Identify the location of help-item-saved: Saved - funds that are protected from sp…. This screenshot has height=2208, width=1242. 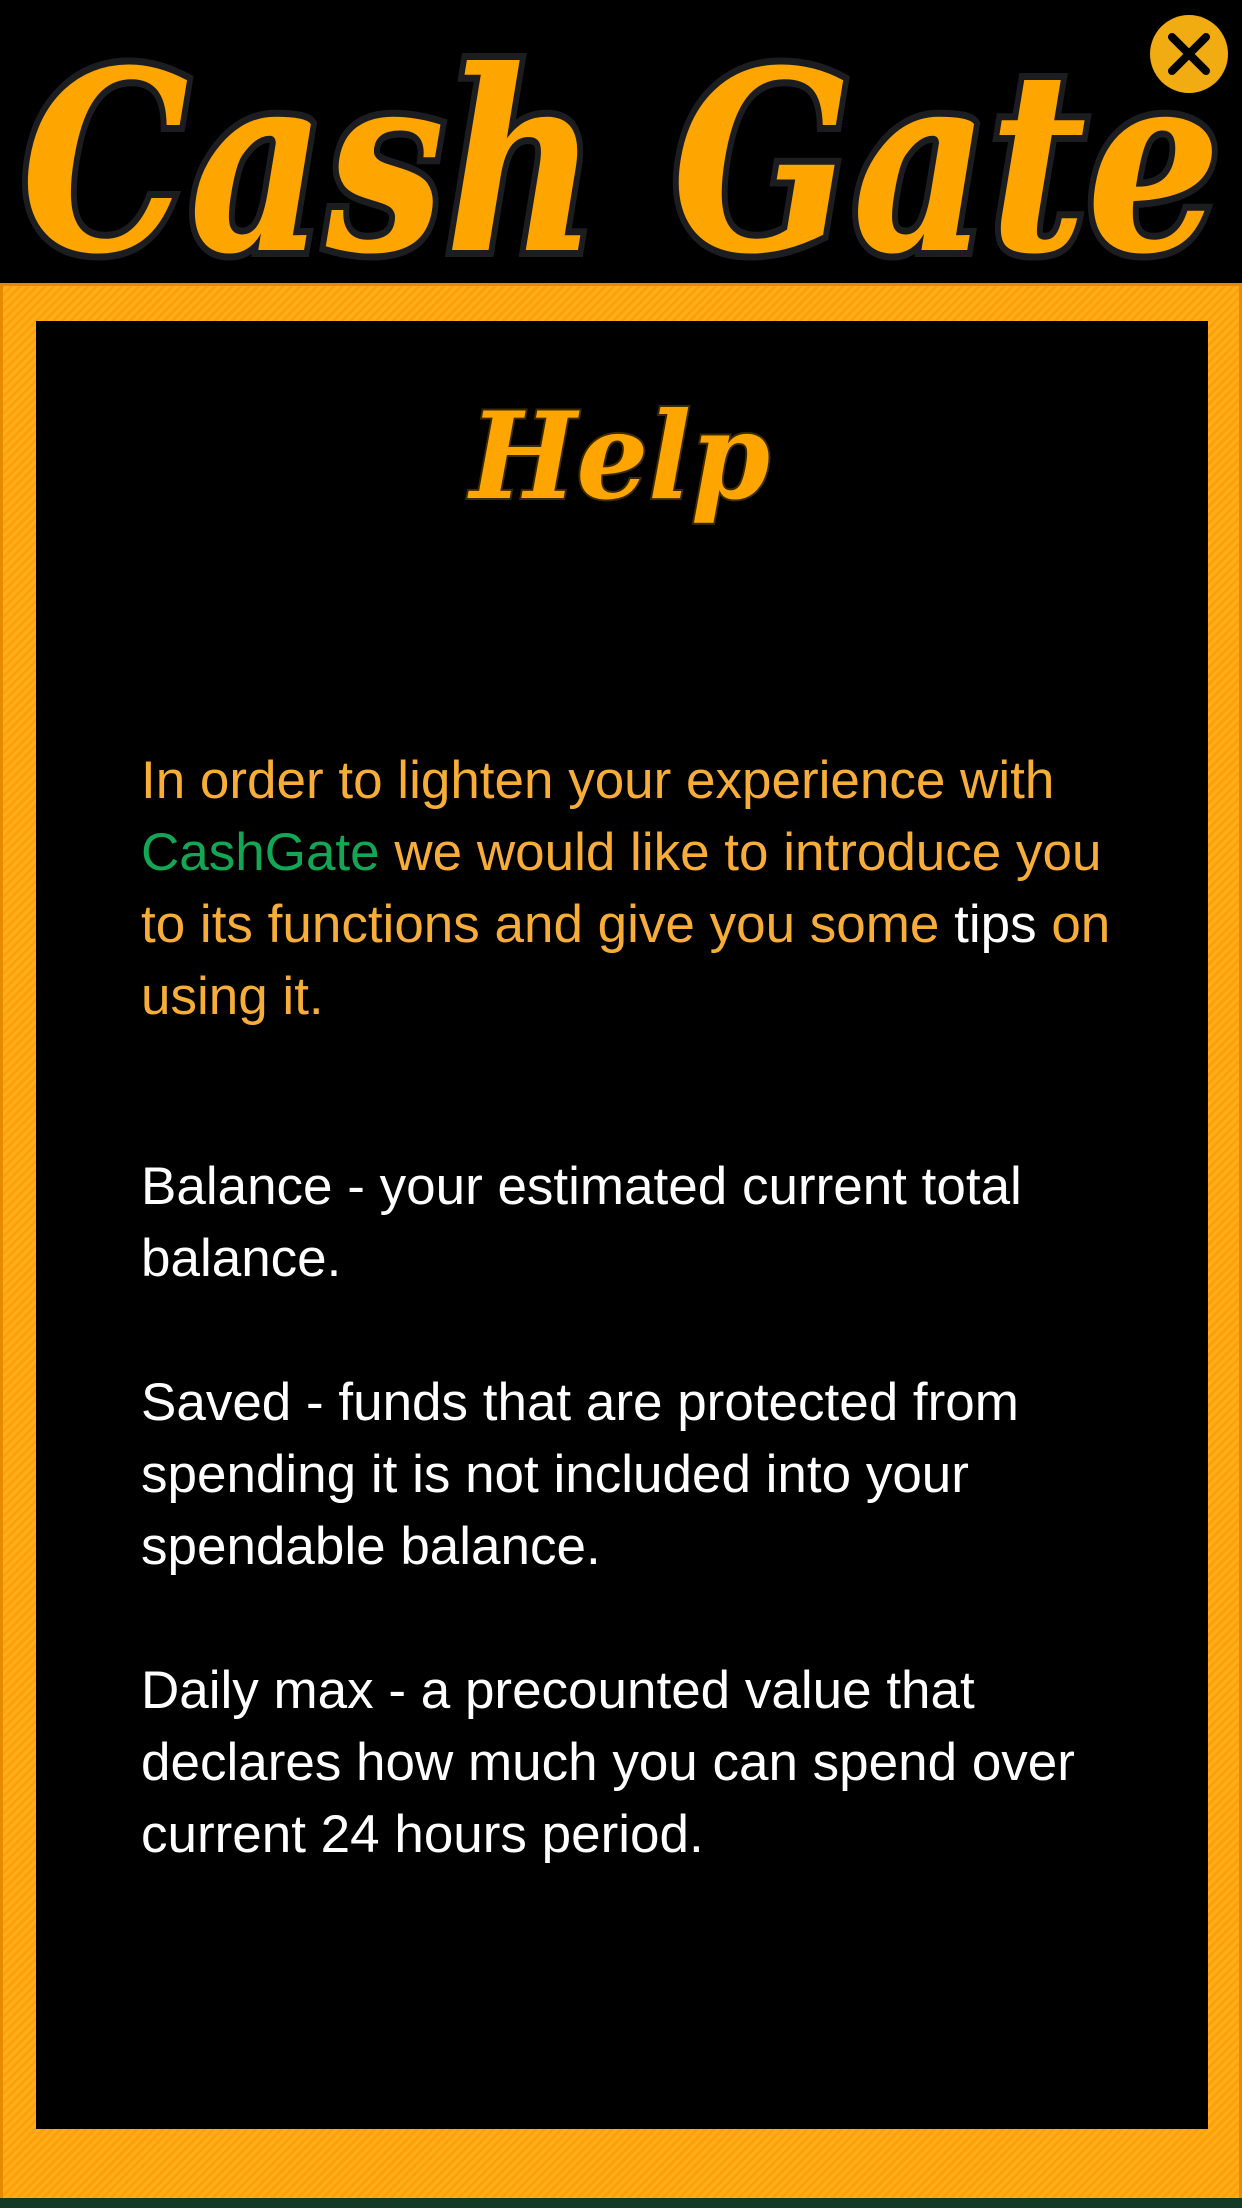
(580, 1474).